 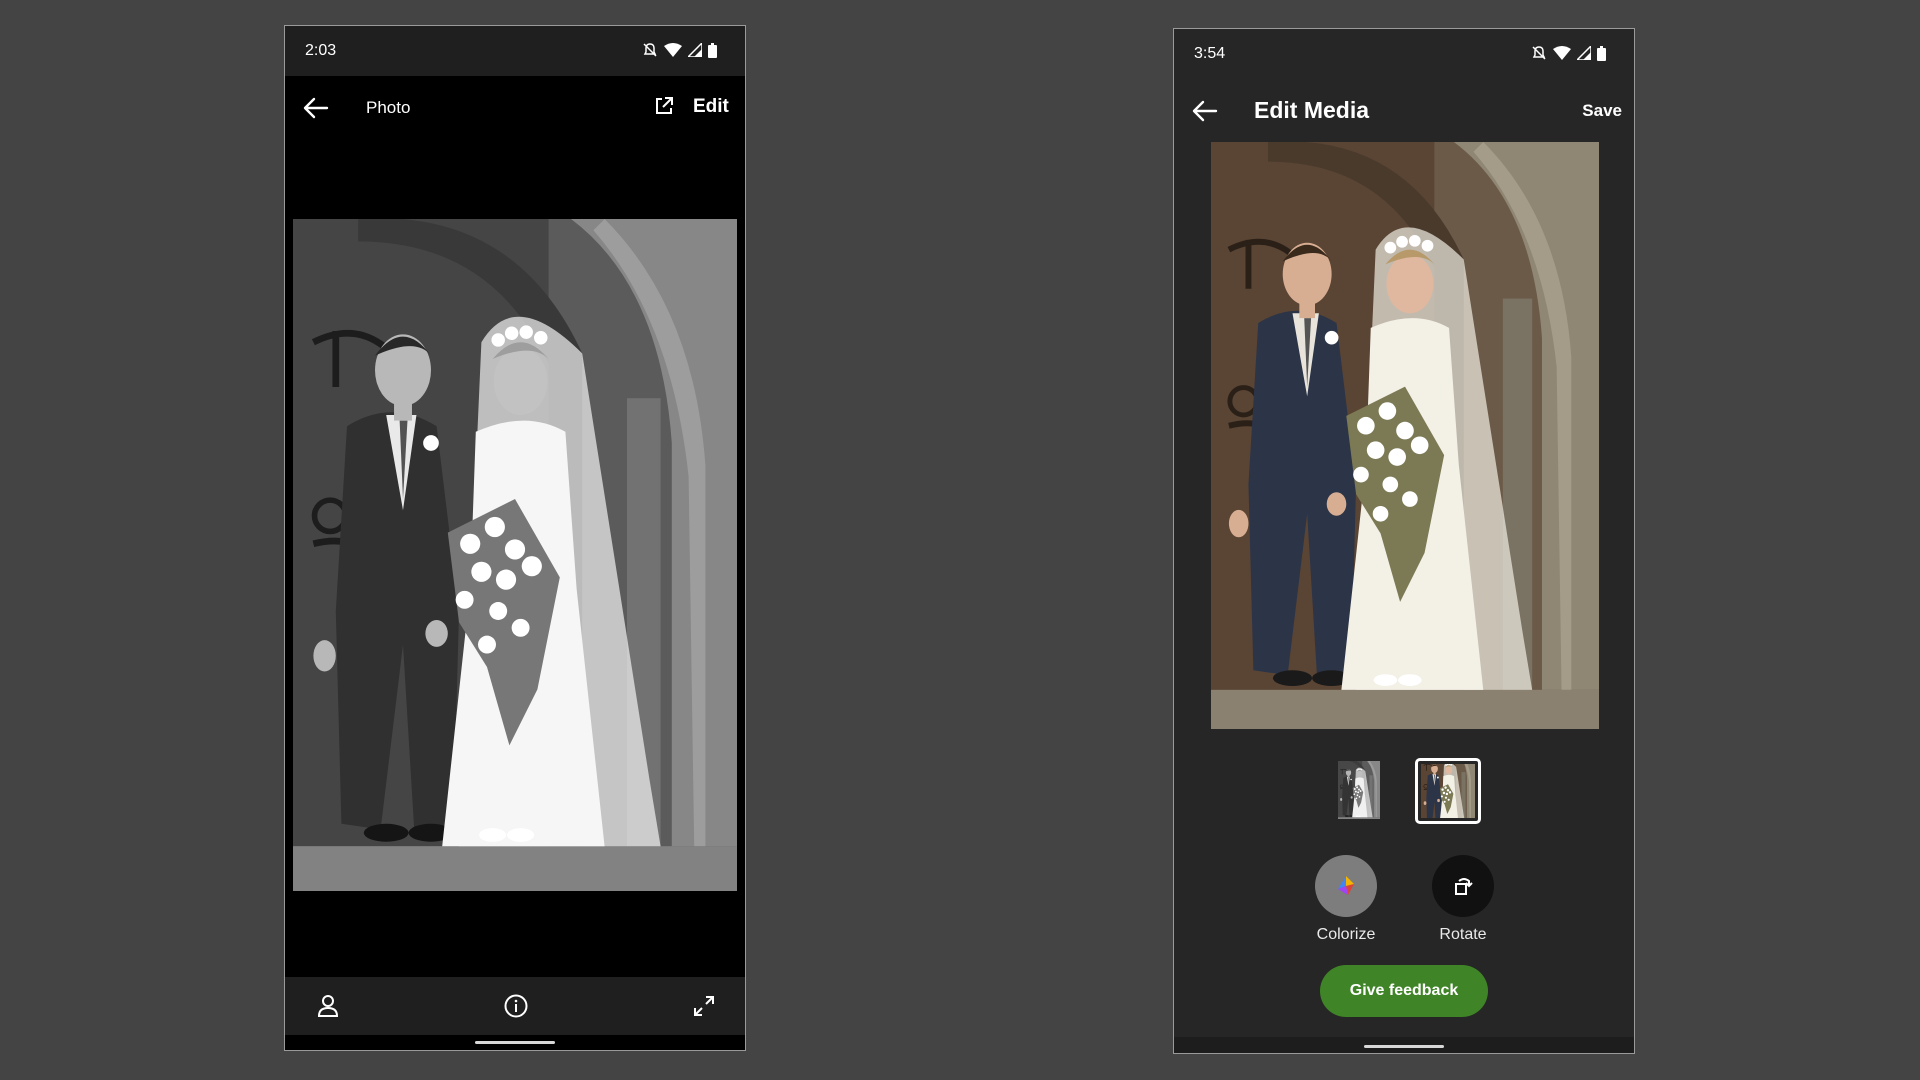 I want to click on status-bar: 2:03, so click(x=515, y=51).